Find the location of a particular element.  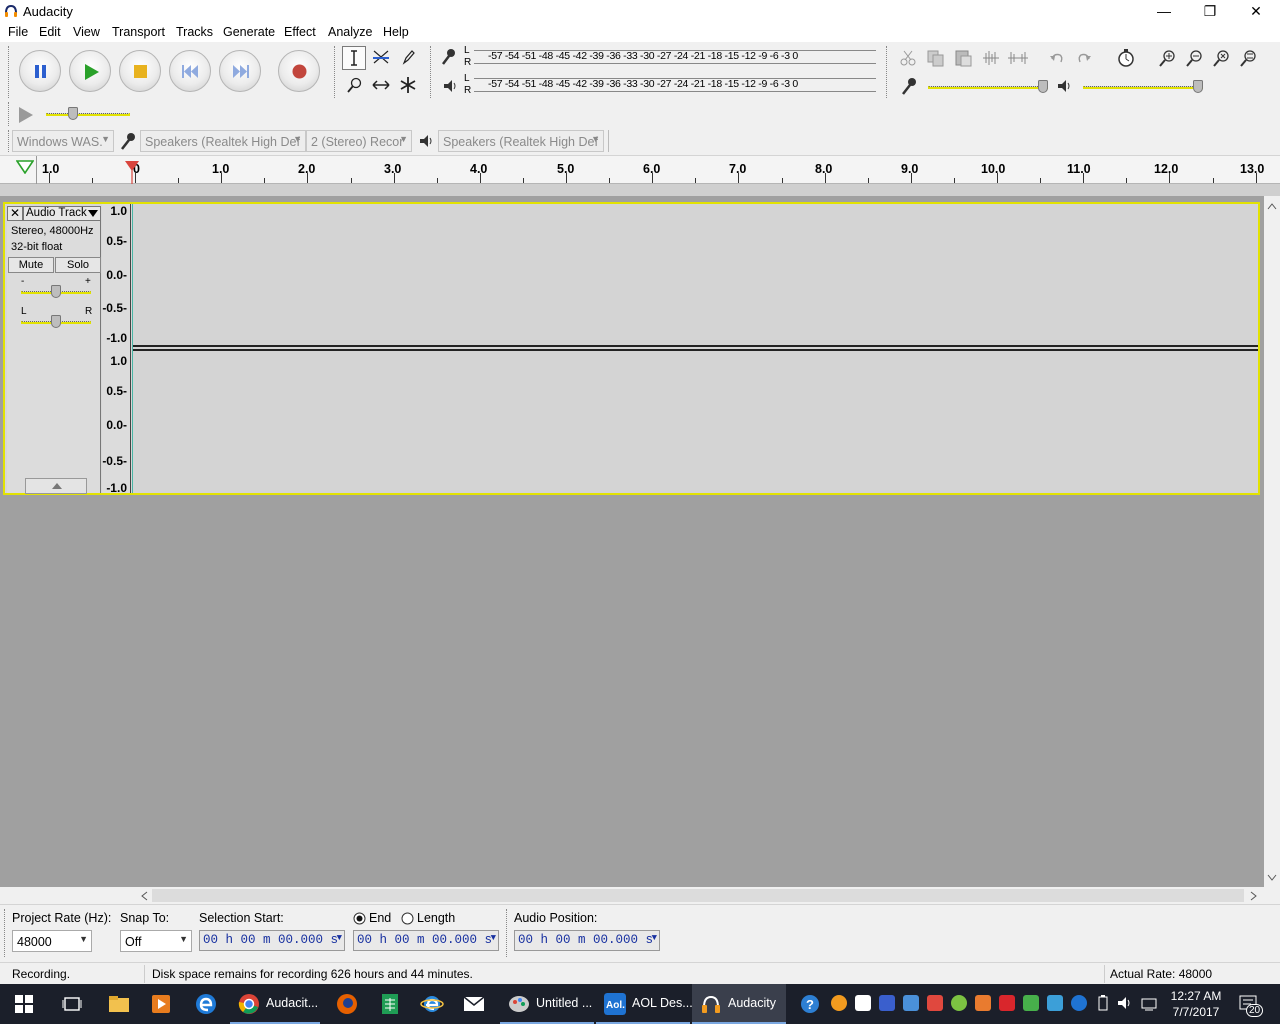

trim-audio-icon is located at coordinates (991, 58).